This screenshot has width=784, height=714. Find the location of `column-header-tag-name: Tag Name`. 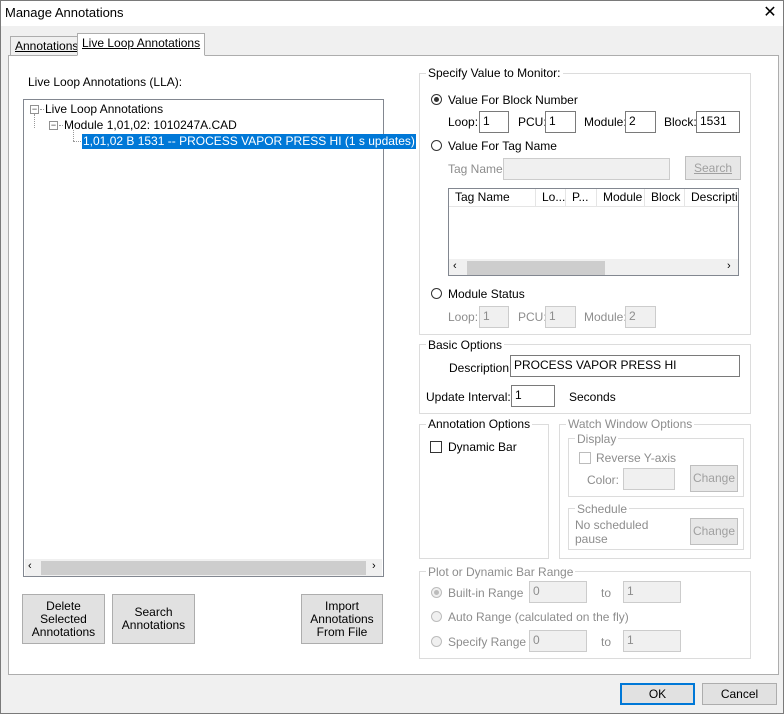

column-header-tag-name: Tag Name is located at coordinates (492, 198).